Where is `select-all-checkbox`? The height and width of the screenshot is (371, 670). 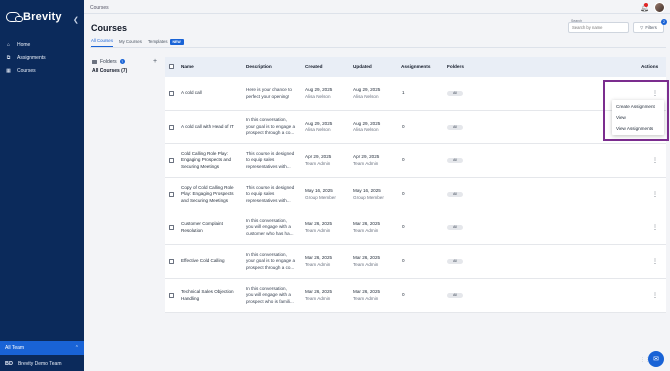
select-all-checkbox is located at coordinates (171, 66).